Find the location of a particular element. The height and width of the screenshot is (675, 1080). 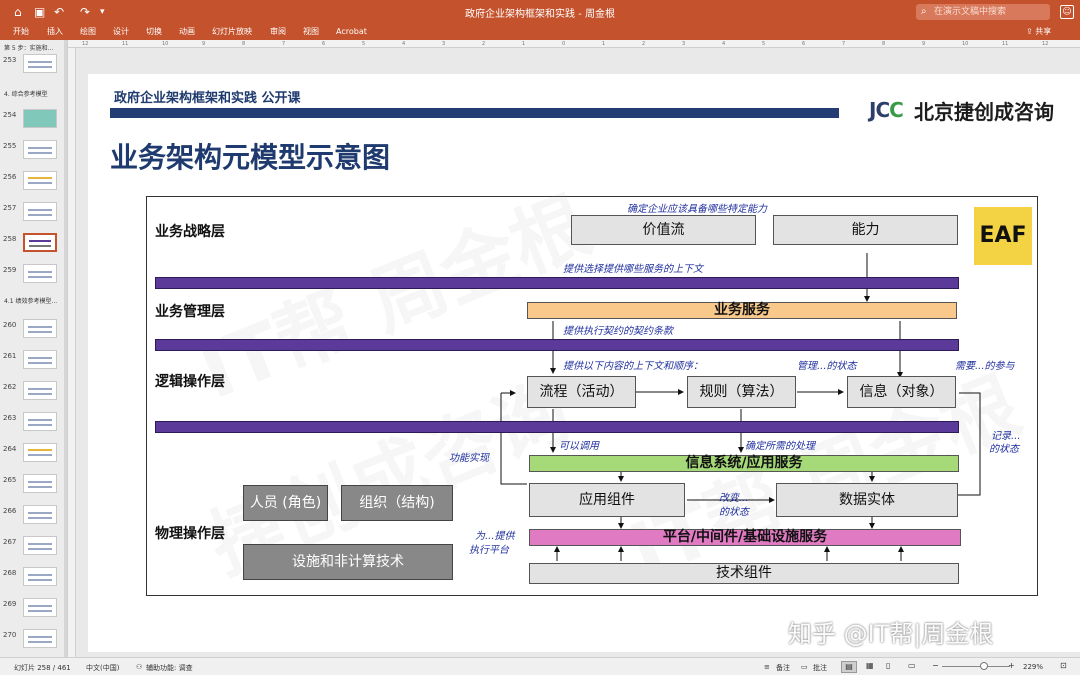

rules-box: 规则（算法） is located at coordinates (741, 392).